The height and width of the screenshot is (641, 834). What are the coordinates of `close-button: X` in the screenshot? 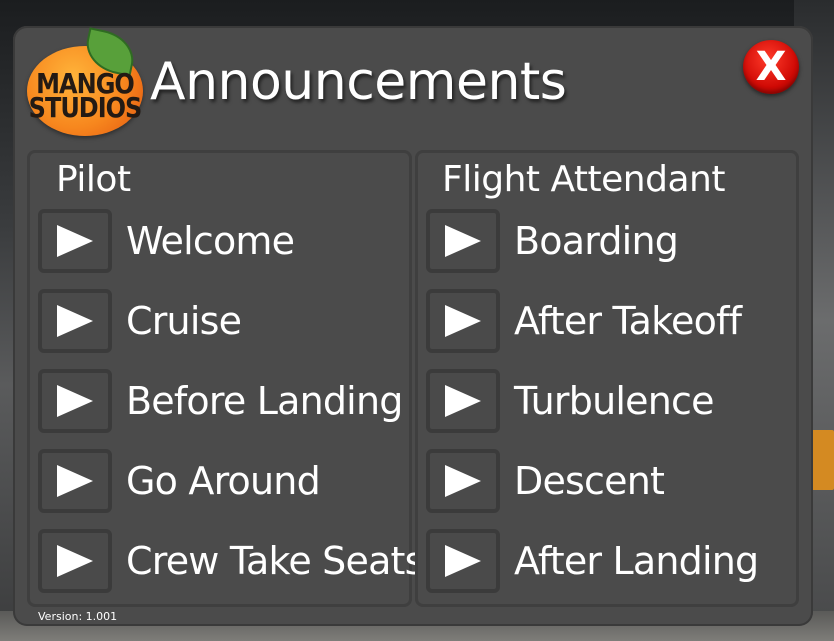 It's located at (771, 67).